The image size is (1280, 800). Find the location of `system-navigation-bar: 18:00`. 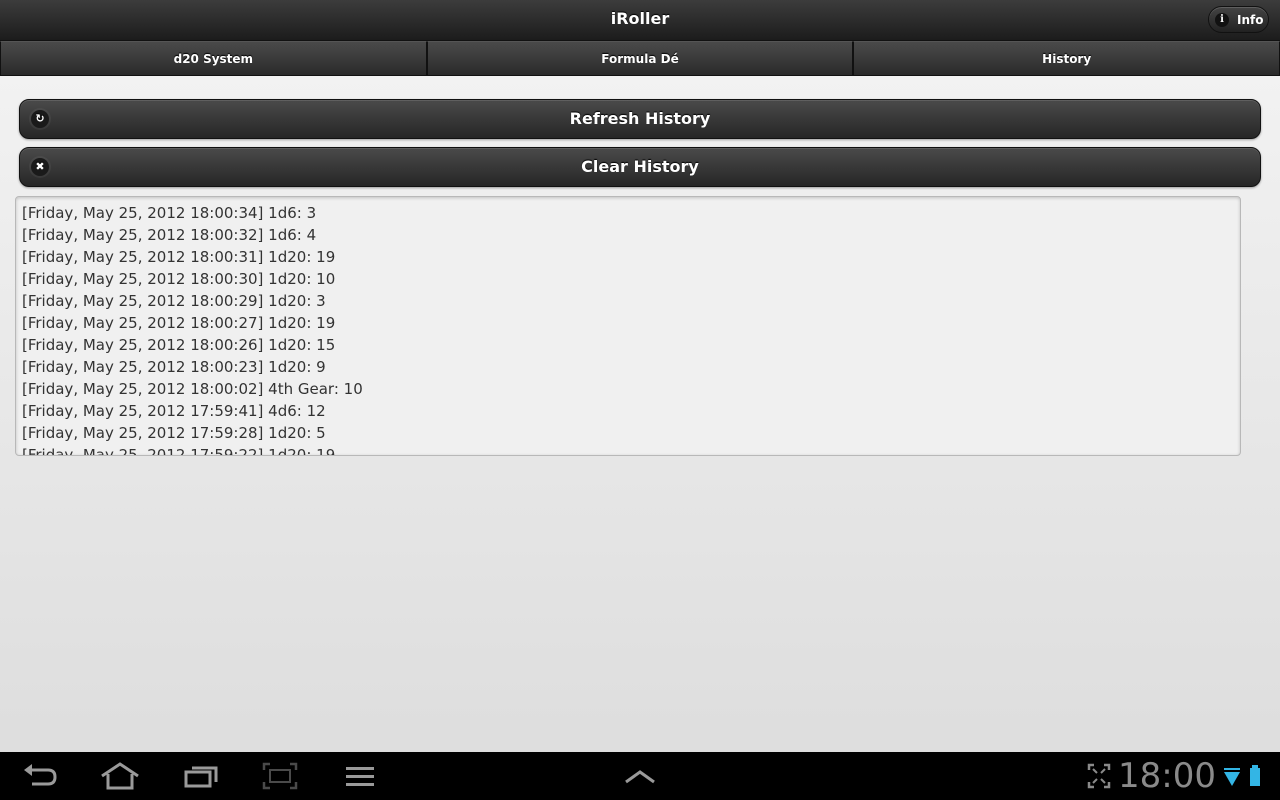

system-navigation-bar: 18:00 is located at coordinates (640, 776).